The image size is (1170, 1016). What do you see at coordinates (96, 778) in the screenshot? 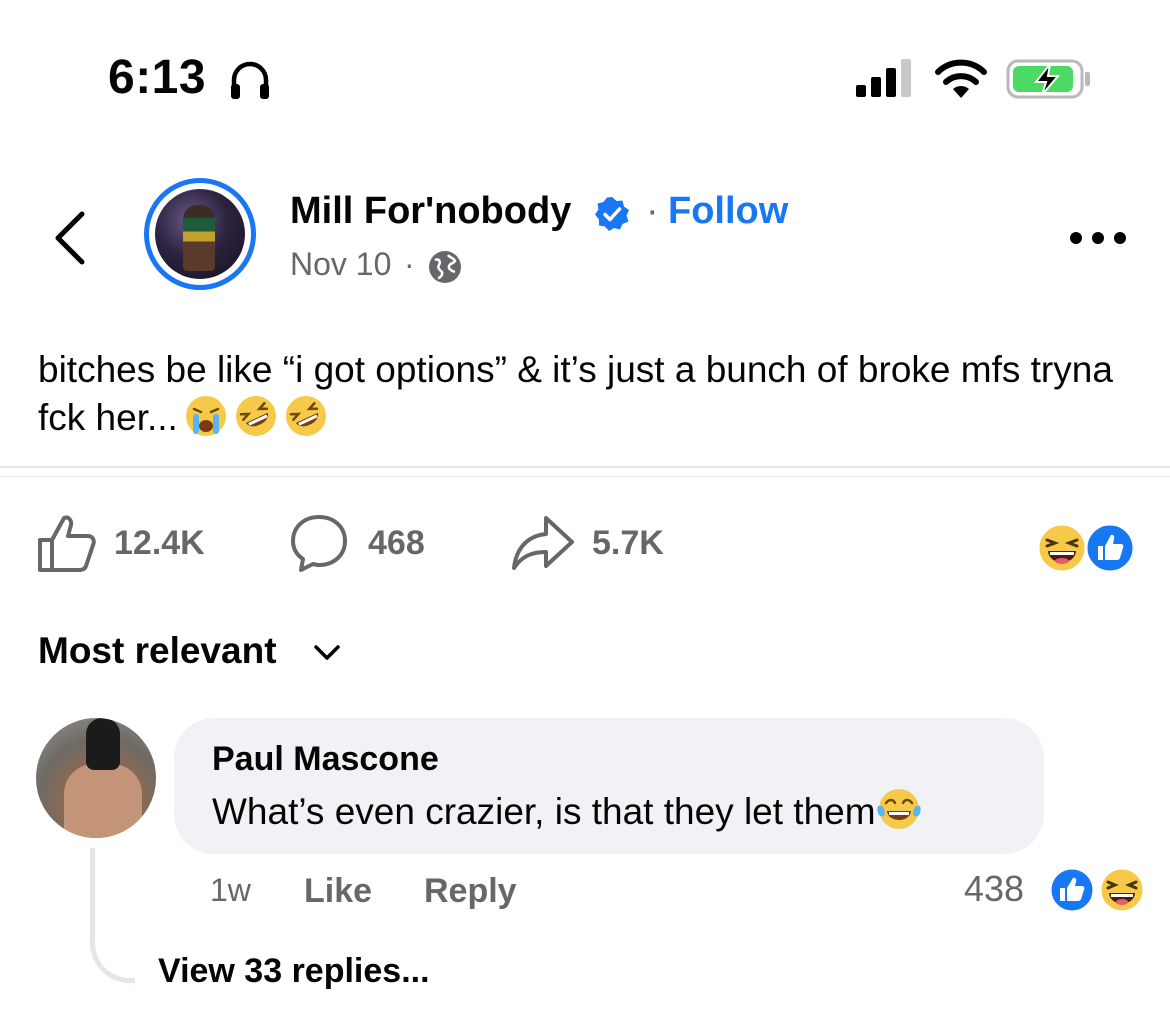
I see `commenter-avatar` at bounding box center [96, 778].